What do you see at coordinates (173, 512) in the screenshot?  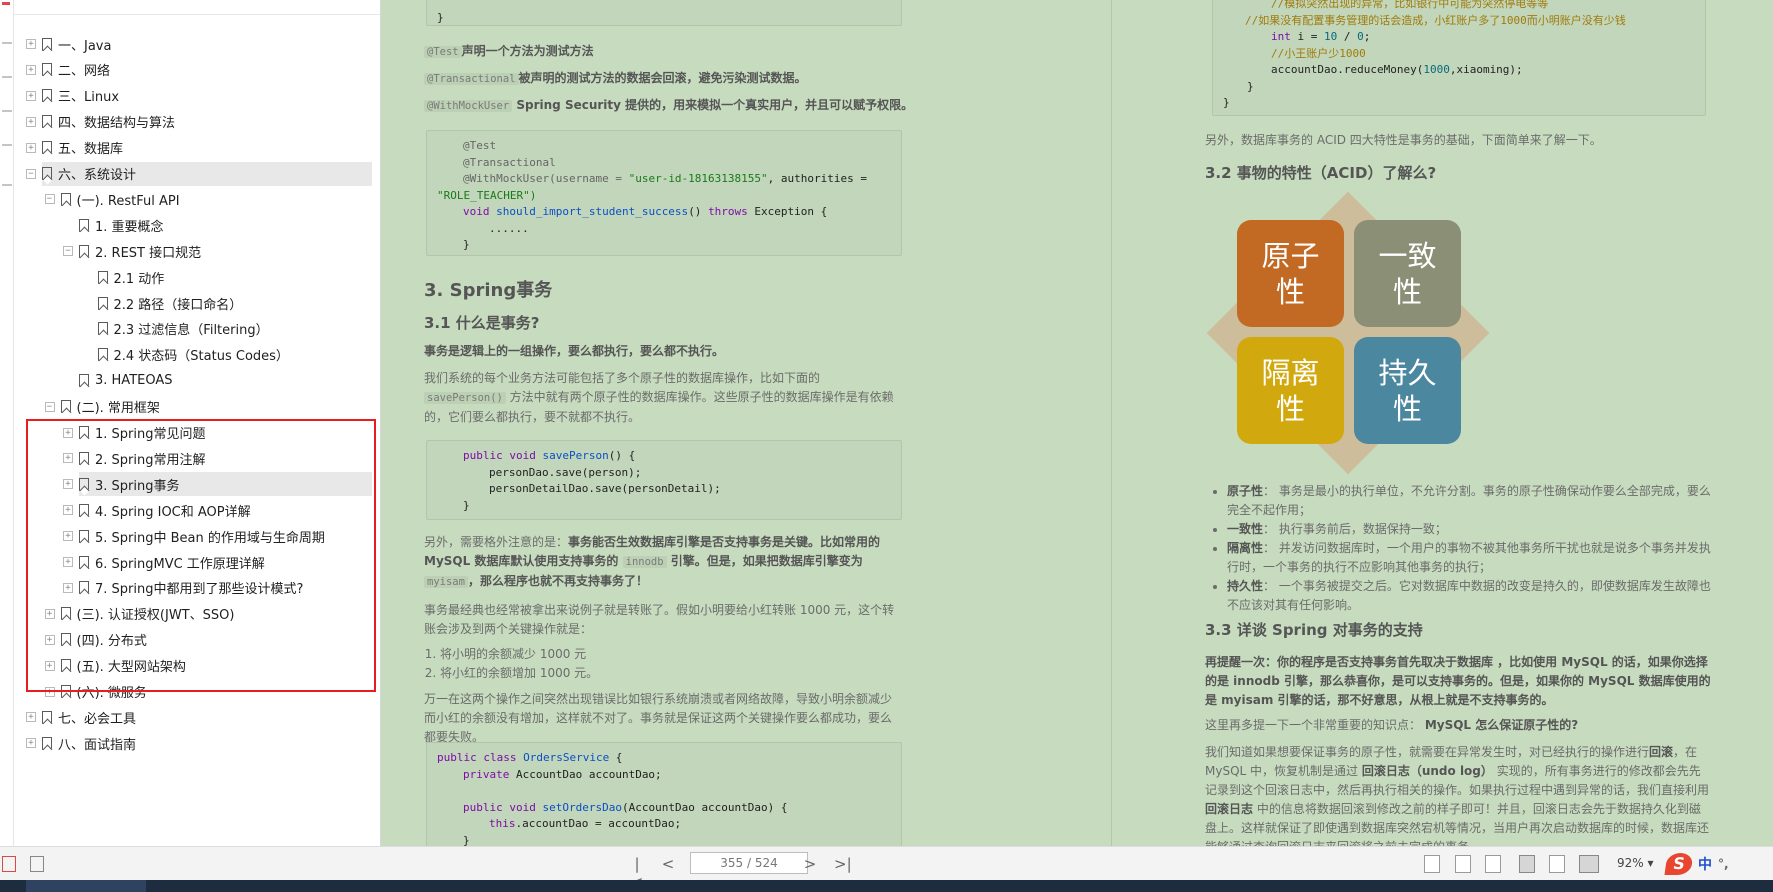 I see `outline-item-label: 4. Spring IOC和 AOP详解` at bounding box center [173, 512].